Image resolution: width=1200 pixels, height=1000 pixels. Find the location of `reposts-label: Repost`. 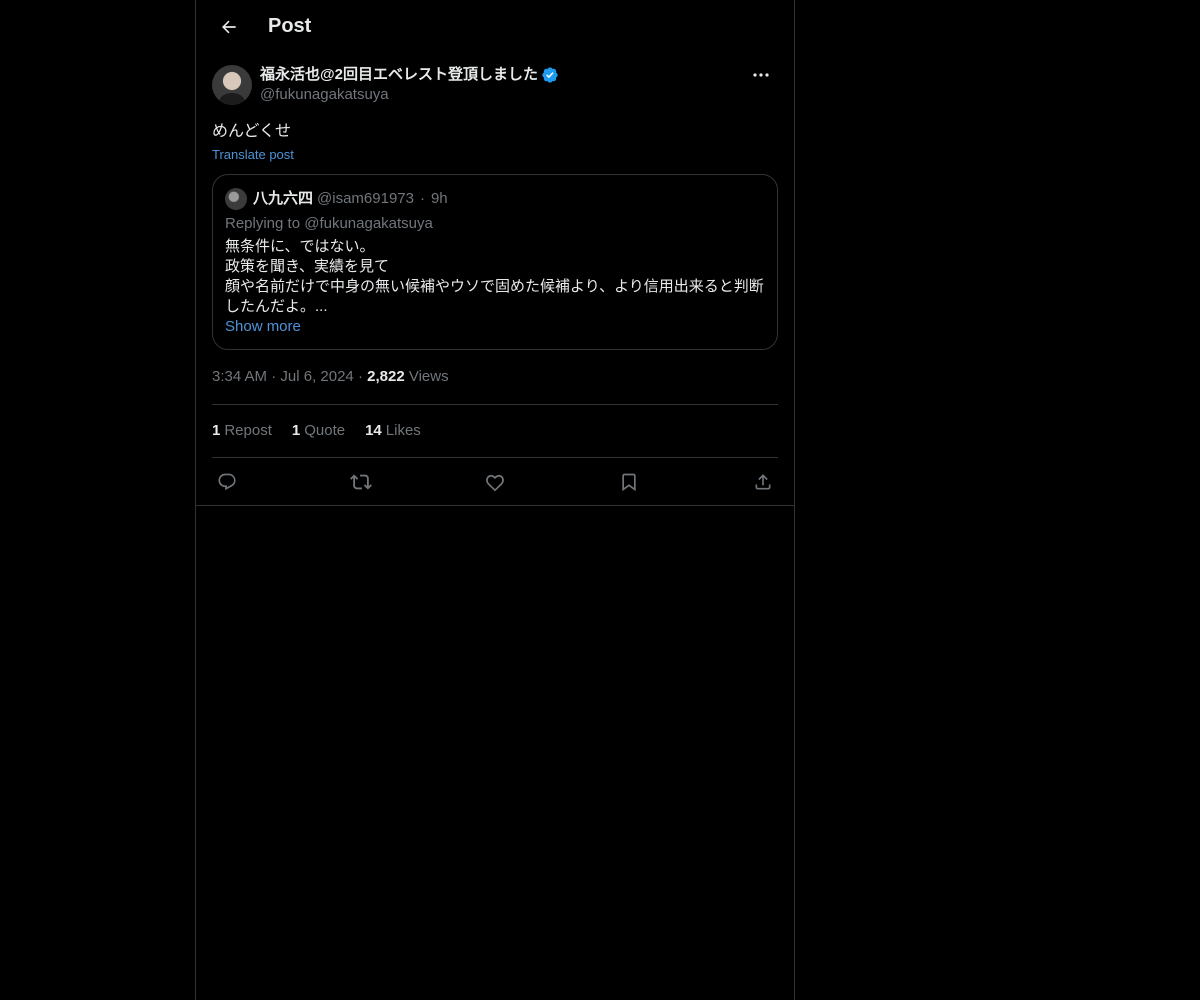

reposts-label: Repost is located at coordinates (248, 430).